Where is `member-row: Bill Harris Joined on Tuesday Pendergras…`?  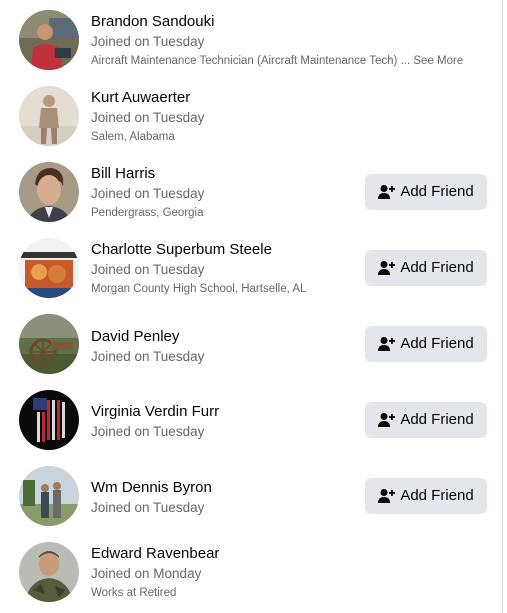 member-row: Bill Harris Joined on Tuesday Pendergras… is located at coordinates (251, 190).